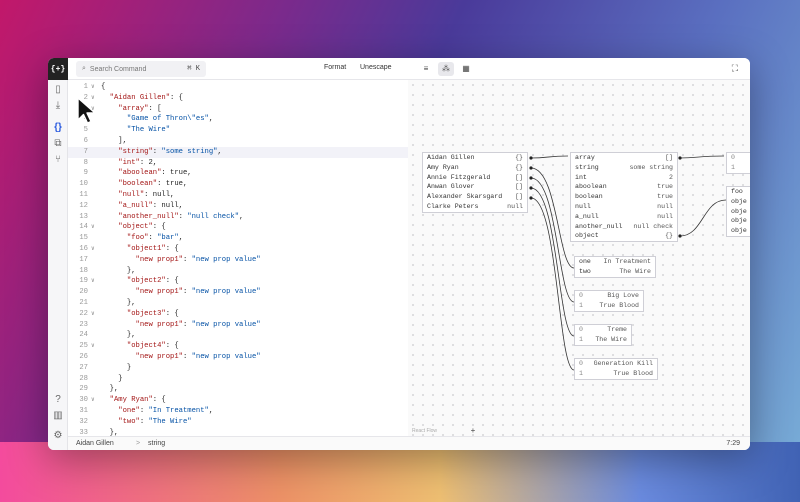 The width and height of the screenshot is (800, 502). What do you see at coordinates (624, 158) in the screenshot?
I see `node-row: array []` at bounding box center [624, 158].